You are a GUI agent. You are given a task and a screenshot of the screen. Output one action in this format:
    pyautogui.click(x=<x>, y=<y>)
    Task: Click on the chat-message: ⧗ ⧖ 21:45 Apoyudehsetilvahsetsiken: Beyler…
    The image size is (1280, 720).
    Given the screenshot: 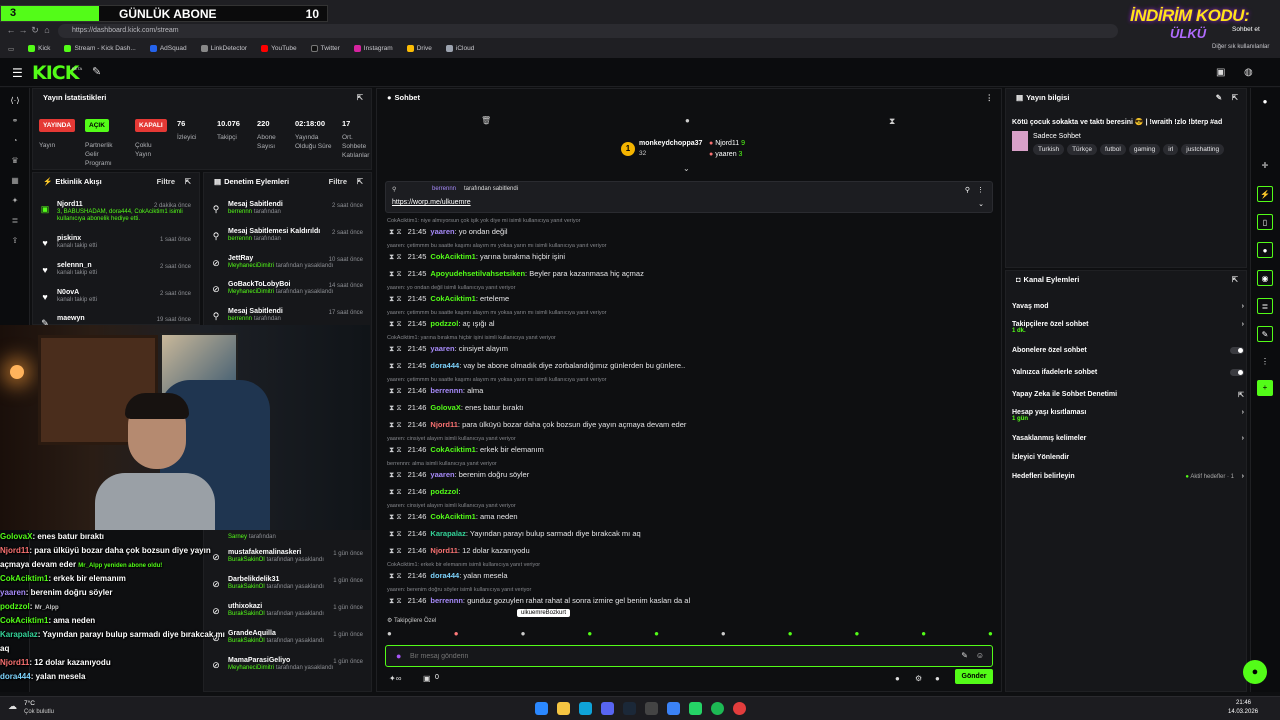 What is the action you would take?
    pyautogui.click(x=516, y=273)
    